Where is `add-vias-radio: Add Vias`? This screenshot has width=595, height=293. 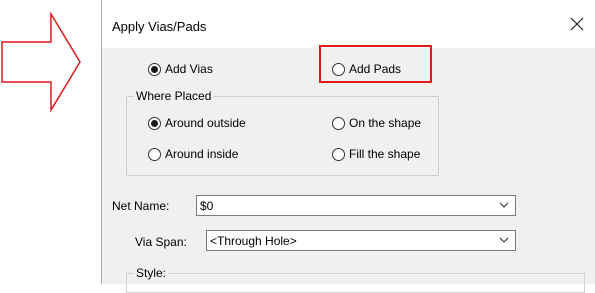 add-vias-radio: Add Vias is located at coordinates (180, 69).